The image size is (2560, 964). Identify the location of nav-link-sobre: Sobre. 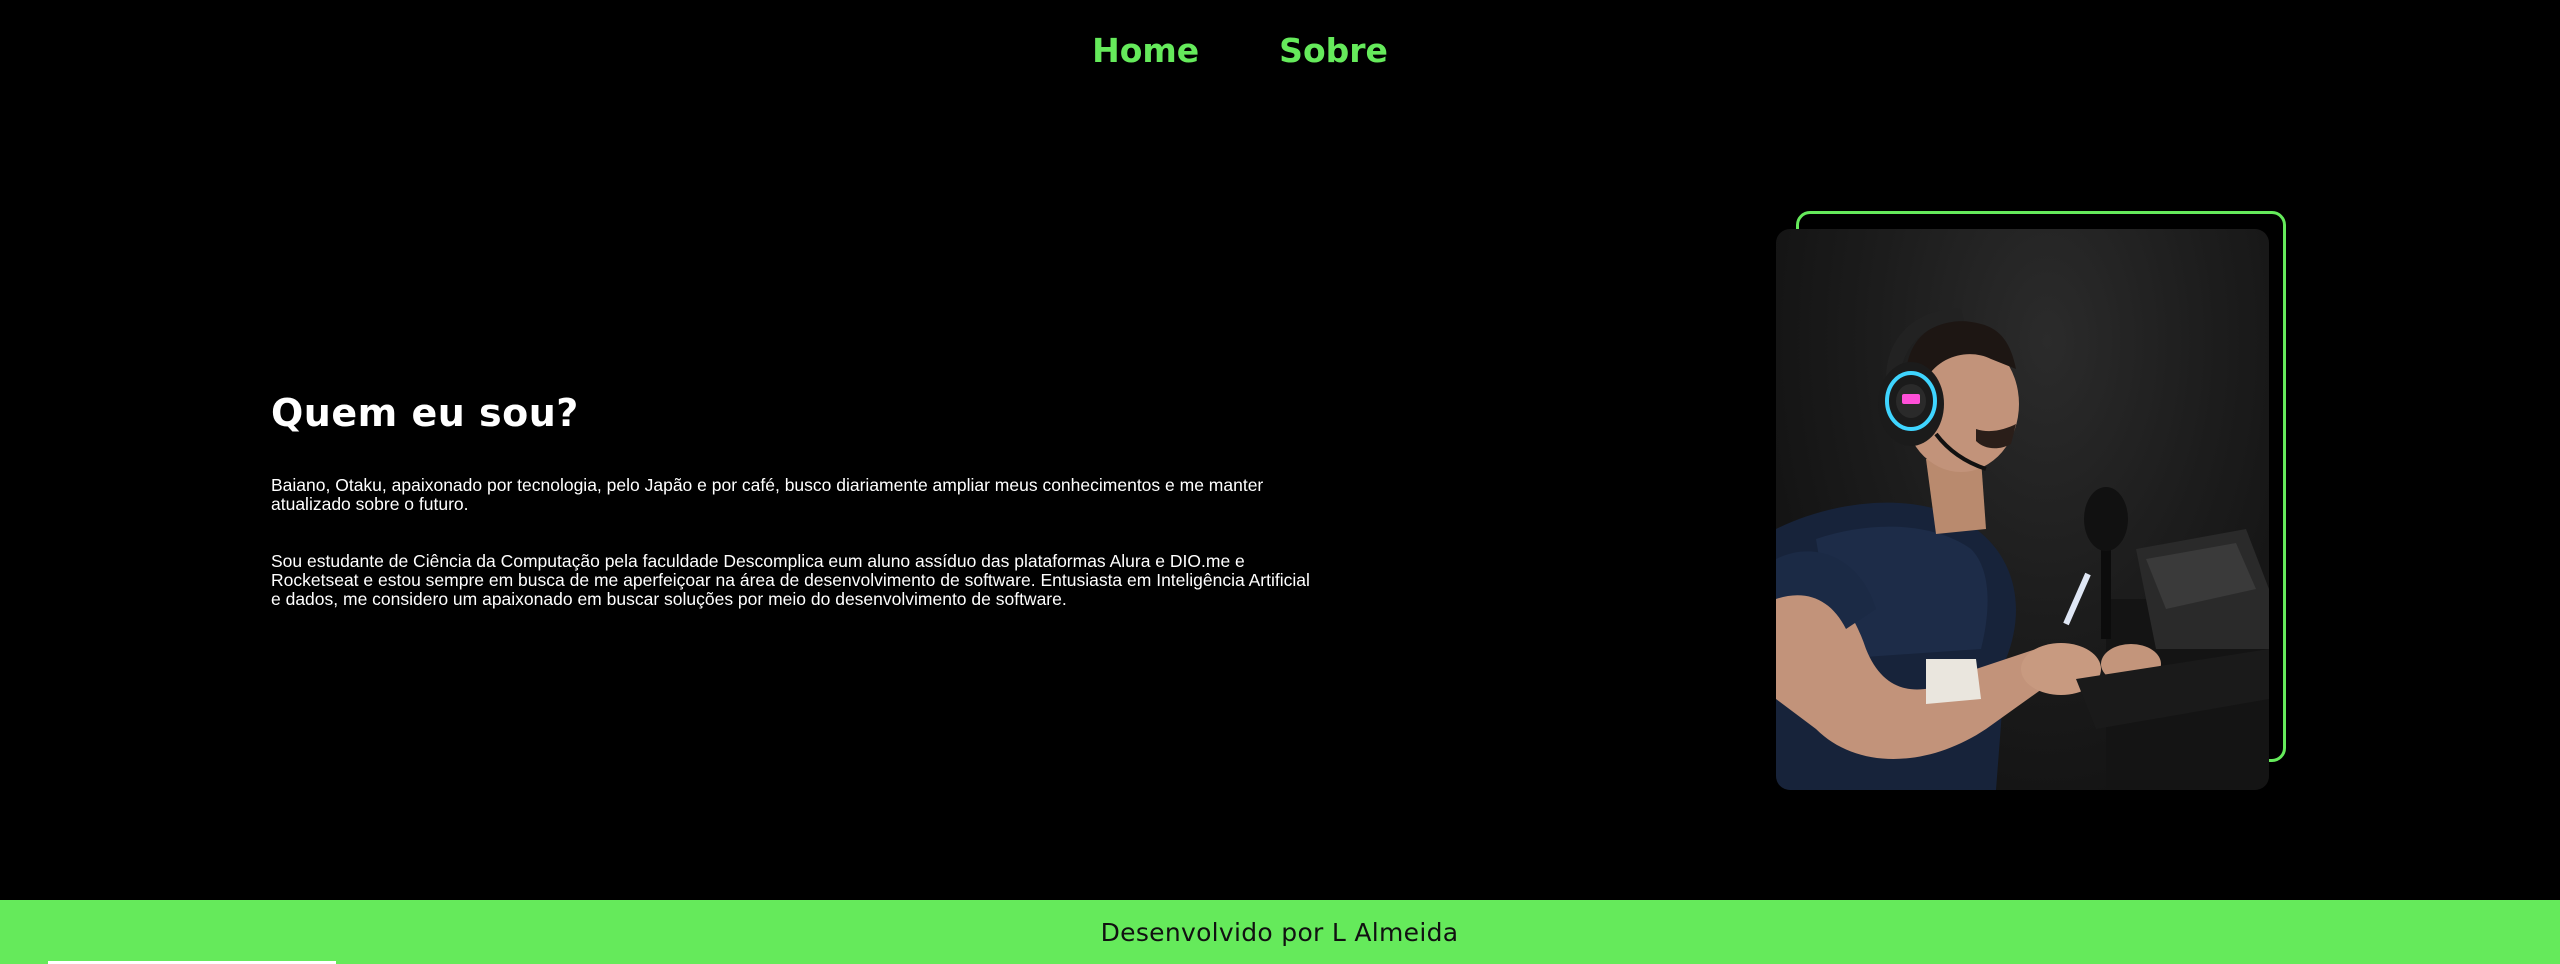
(1333, 51).